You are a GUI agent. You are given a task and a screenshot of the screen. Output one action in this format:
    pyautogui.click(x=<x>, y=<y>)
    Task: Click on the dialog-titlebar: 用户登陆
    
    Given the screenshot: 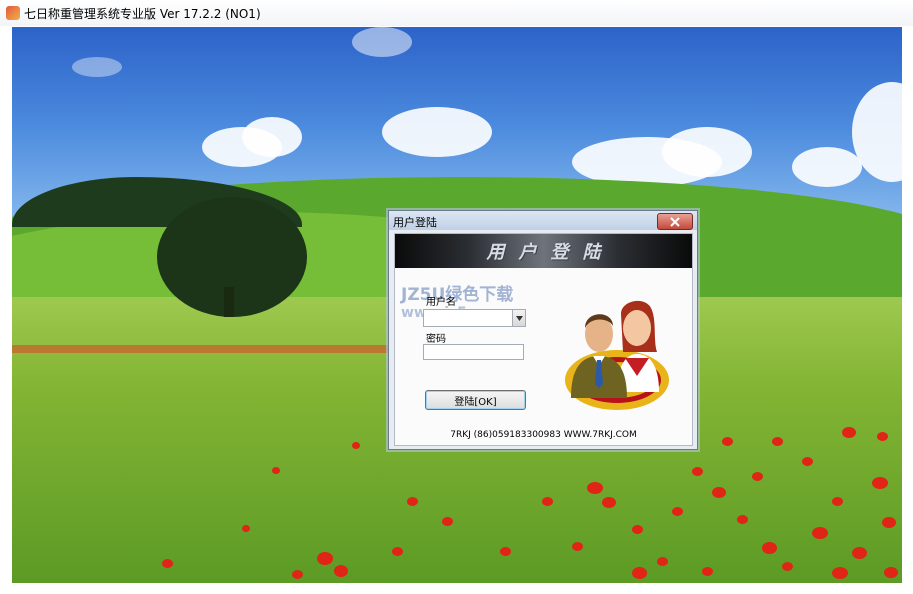 What is the action you would take?
    pyautogui.click(x=543, y=220)
    